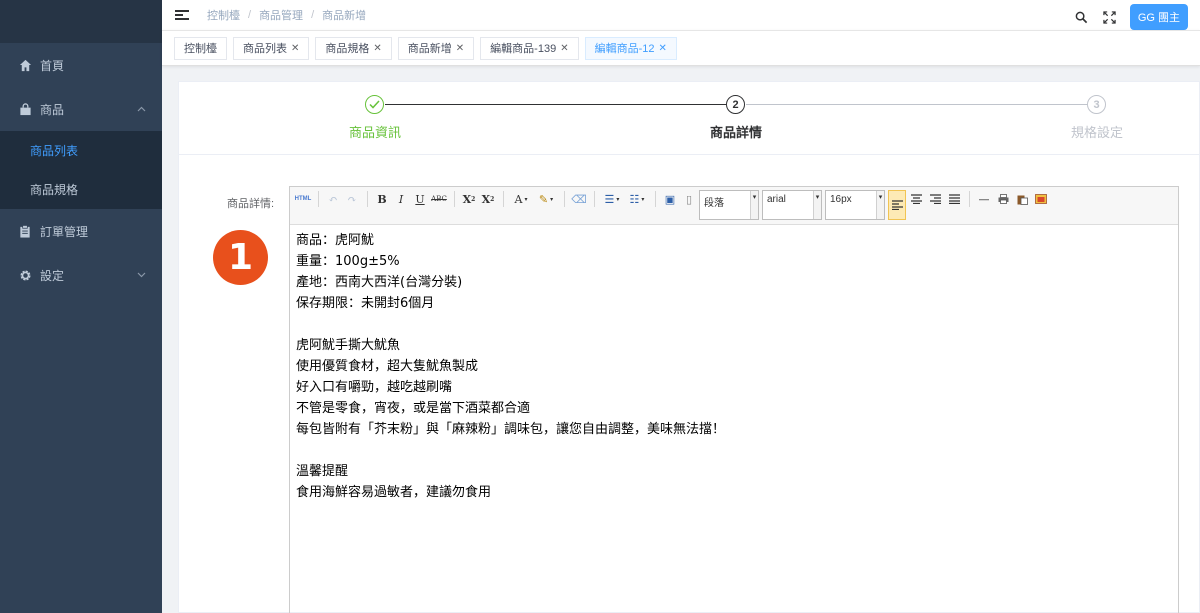  Describe the element at coordinates (1097, 132) in the screenshot. I see `step-3-label: 規格設定` at that location.